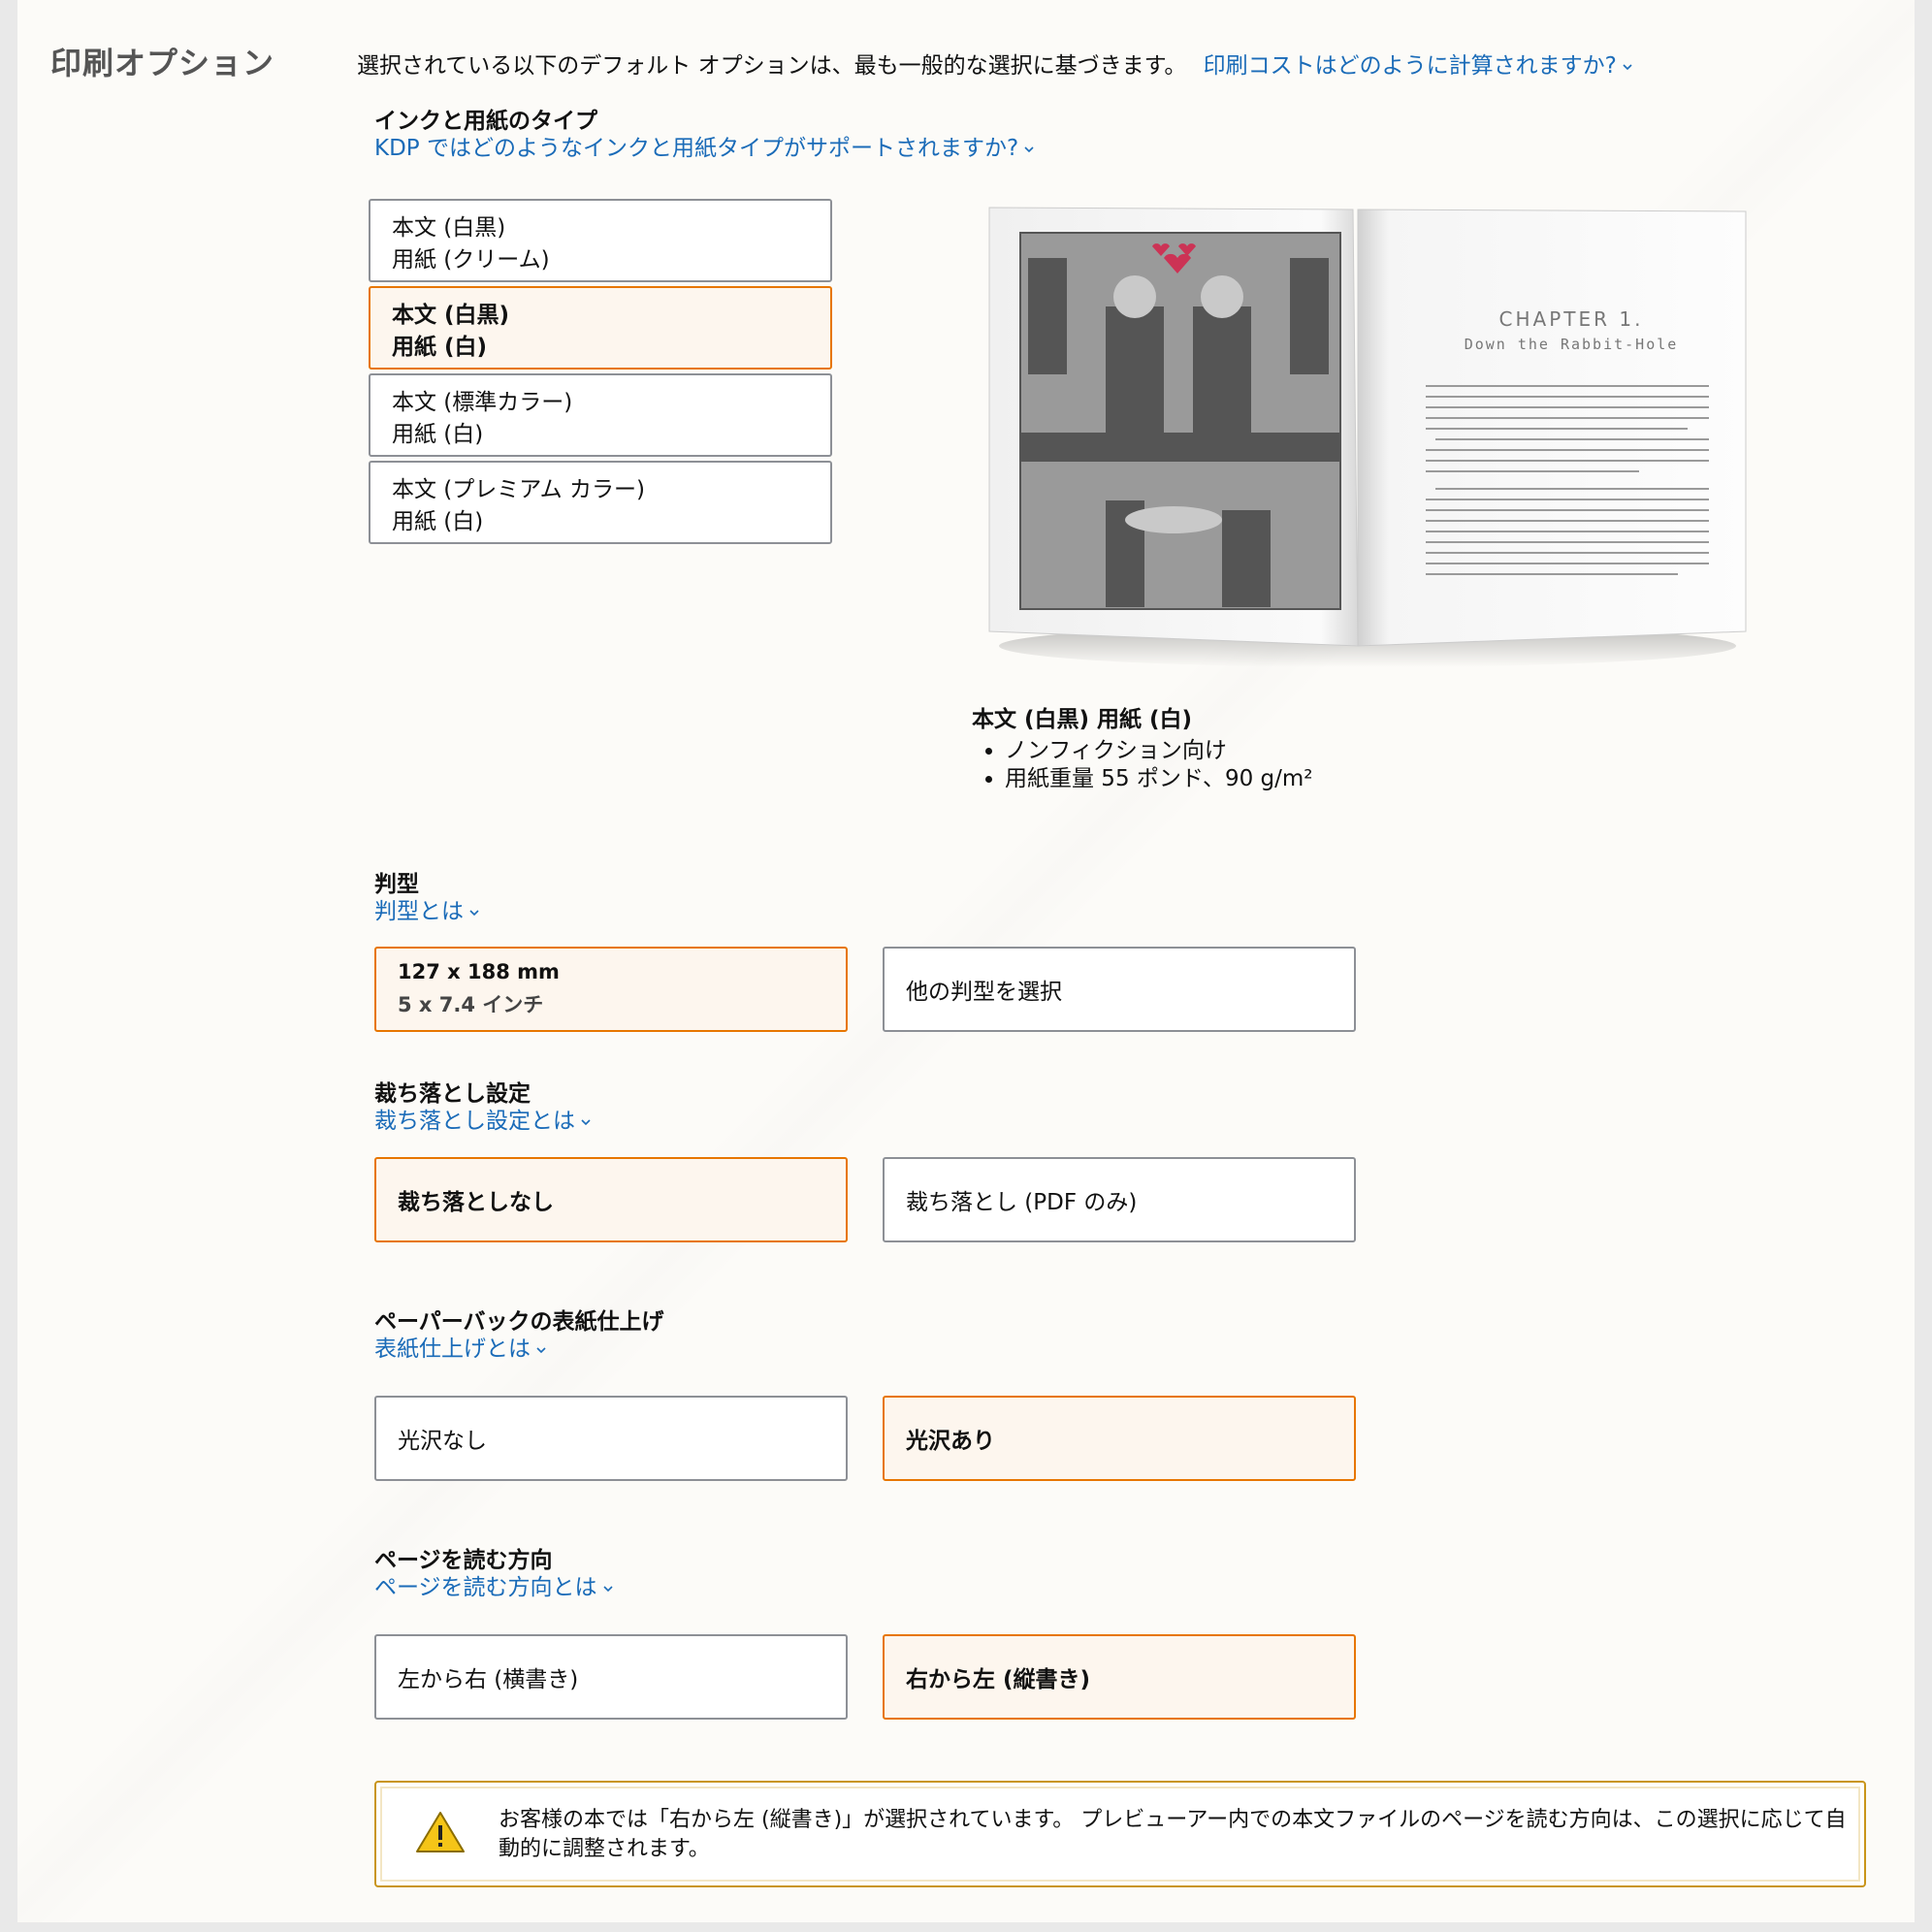 The height and width of the screenshot is (1932, 1932). I want to click on trim-size-help-link: 判型とは, so click(426, 908).